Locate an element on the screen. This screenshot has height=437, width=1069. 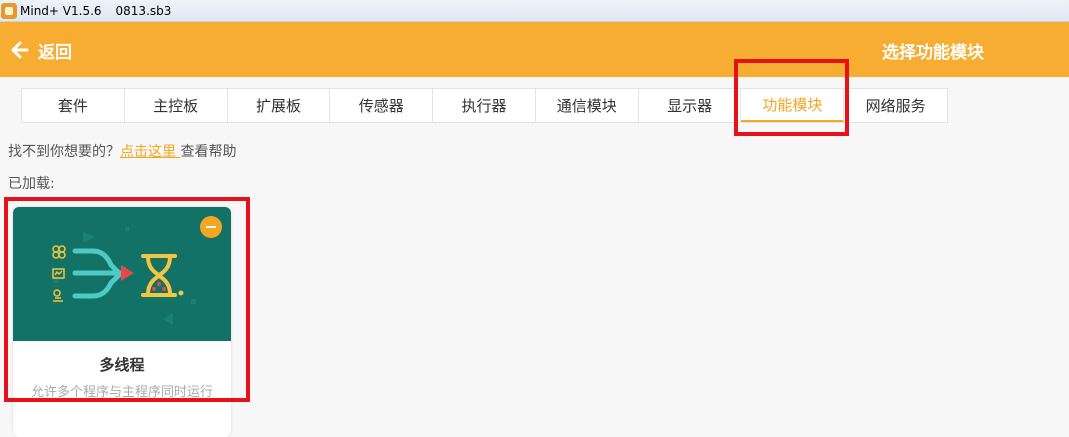
tab-function-modules: 功能模块 is located at coordinates (793, 105).